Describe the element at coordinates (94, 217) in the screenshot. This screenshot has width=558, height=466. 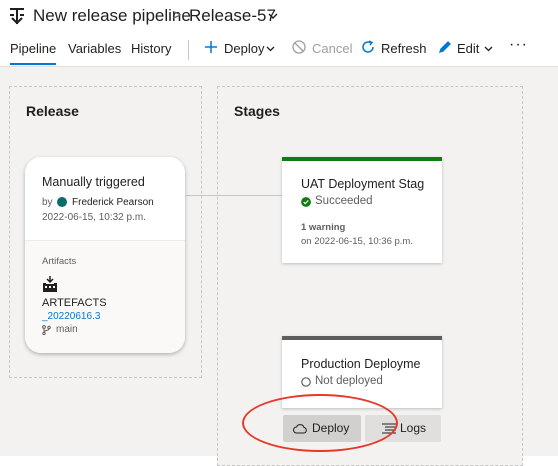
I see `trigger-date: 2022-06-15, 10:32 p.m.` at that location.